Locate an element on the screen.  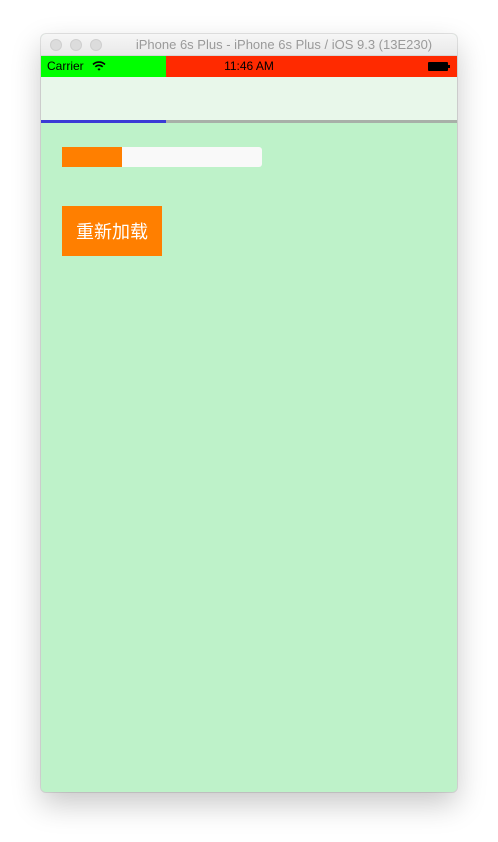
status-bar-time: 11:46 AM is located at coordinates (249, 66).